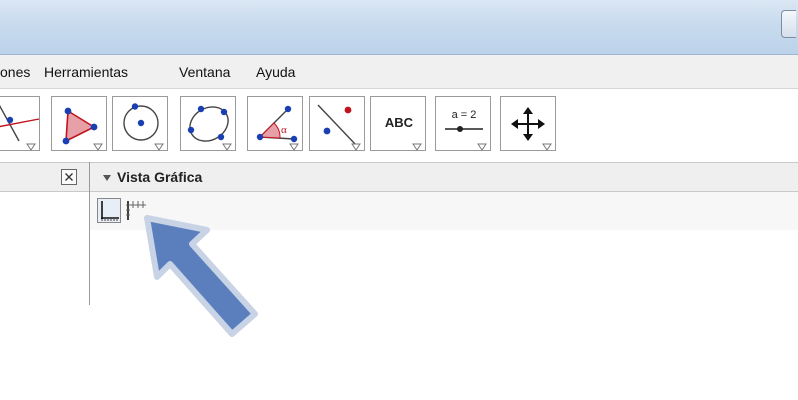 The width and height of the screenshot is (798, 400). I want to click on conic-five-points-tool-button, so click(208, 123).